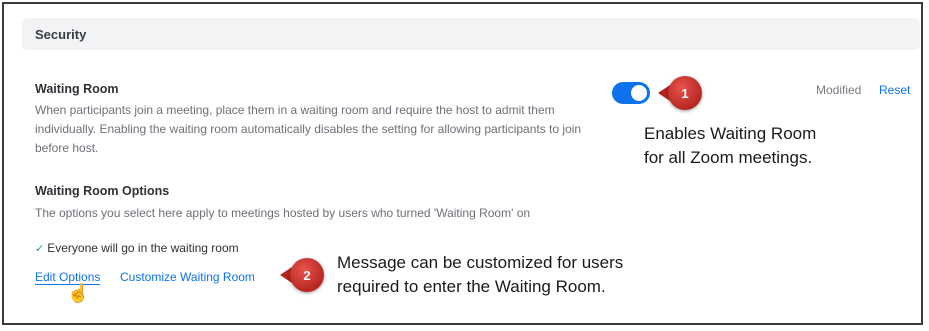 The image size is (929, 331). I want to click on section-title: Security, so click(61, 34).